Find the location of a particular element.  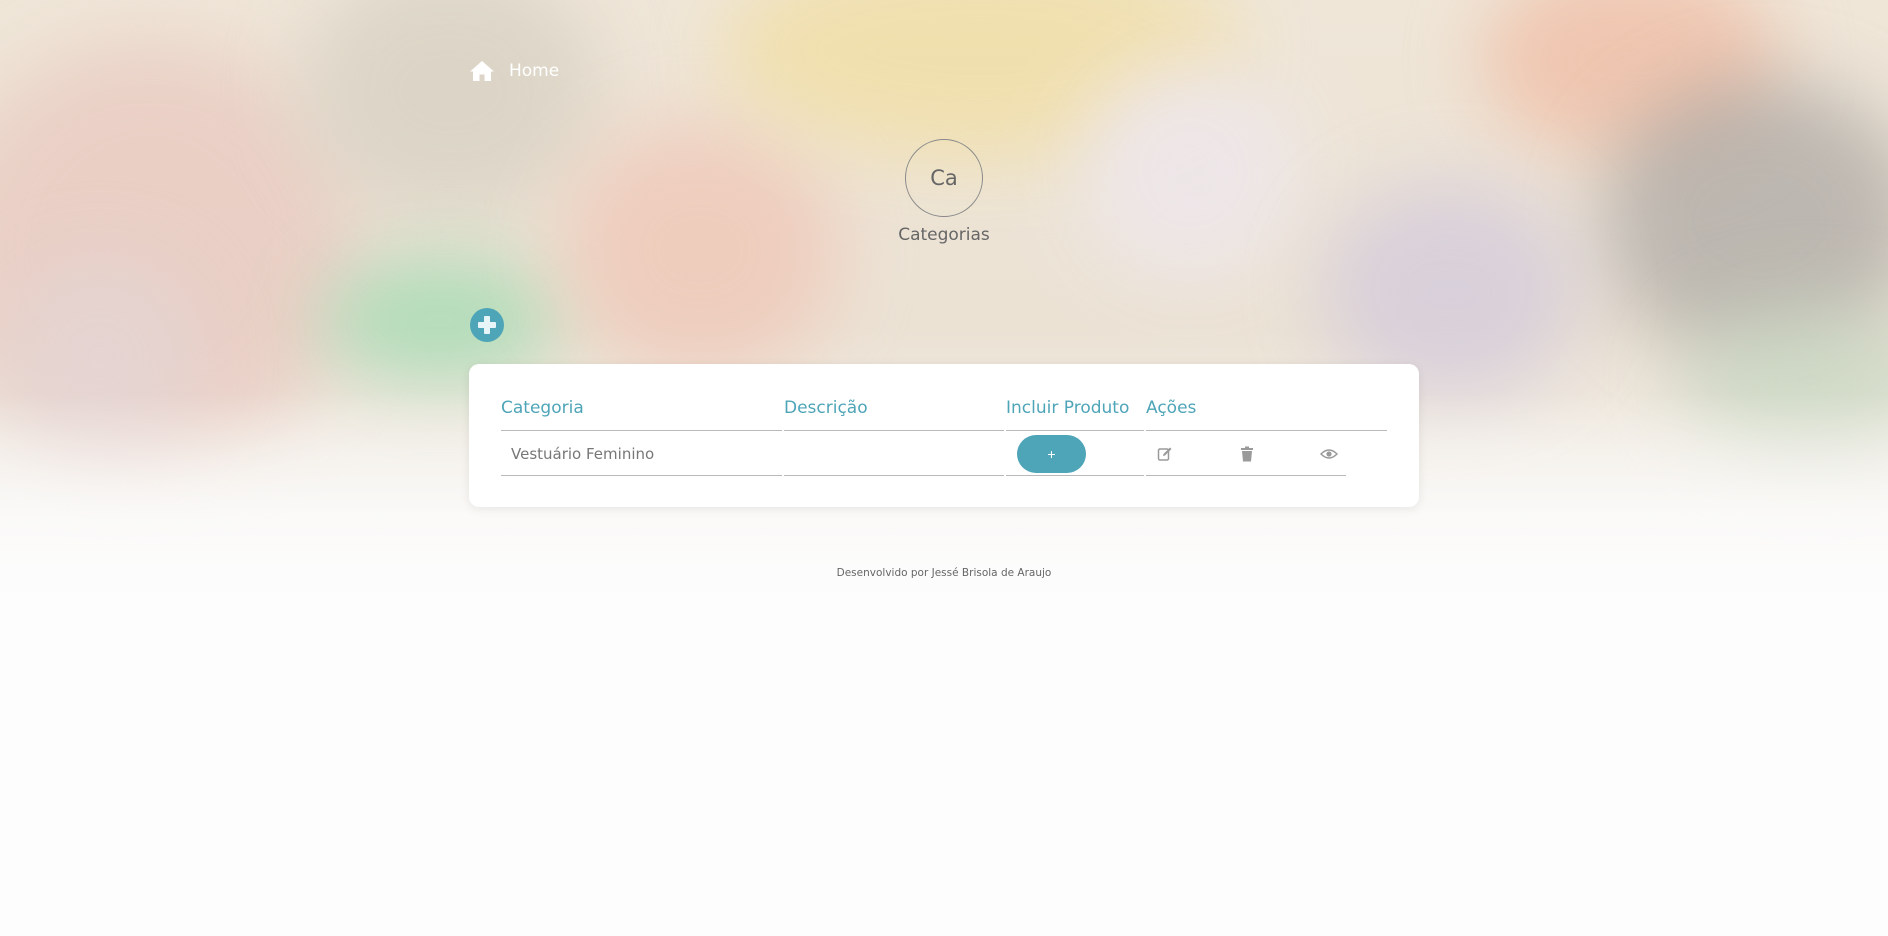

add-category-button is located at coordinates (487, 325).